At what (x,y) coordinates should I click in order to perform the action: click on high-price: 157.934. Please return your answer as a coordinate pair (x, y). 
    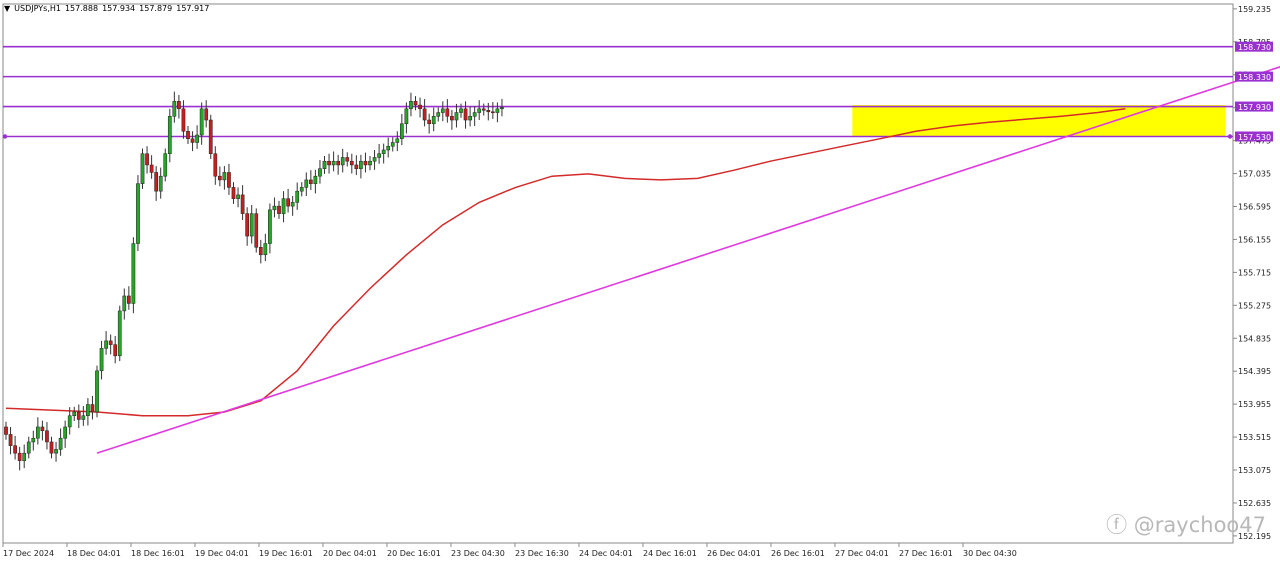
    Looking at the image, I should click on (119, 8).